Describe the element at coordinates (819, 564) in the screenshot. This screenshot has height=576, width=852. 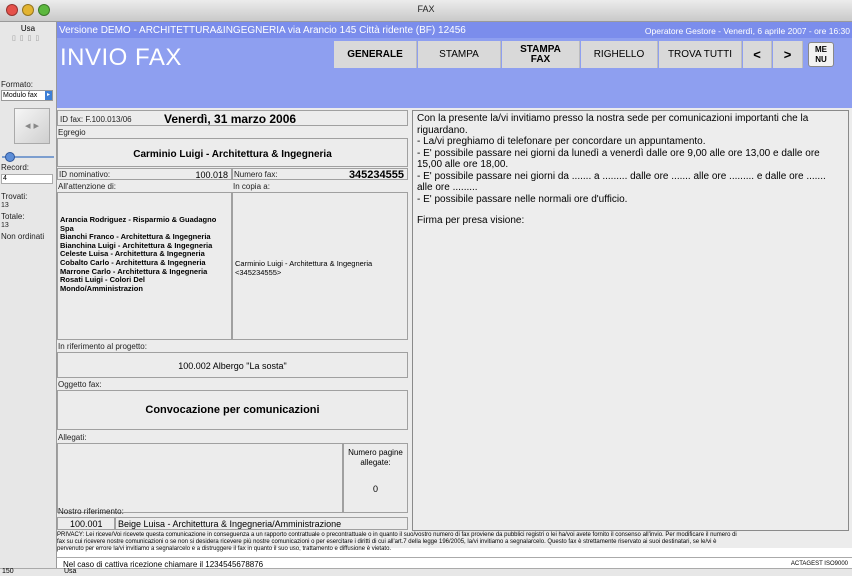
I see `brand-label: ACTAGEST ISO9000` at that location.